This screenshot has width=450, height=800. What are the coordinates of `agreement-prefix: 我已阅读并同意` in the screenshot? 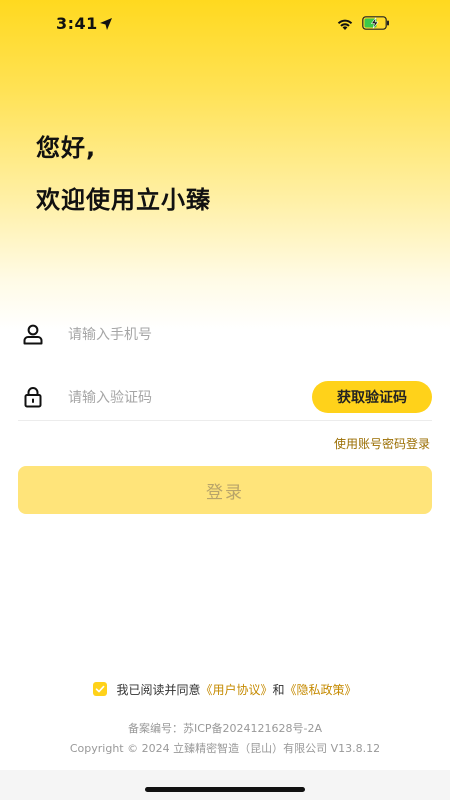 It's located at (158, 689).